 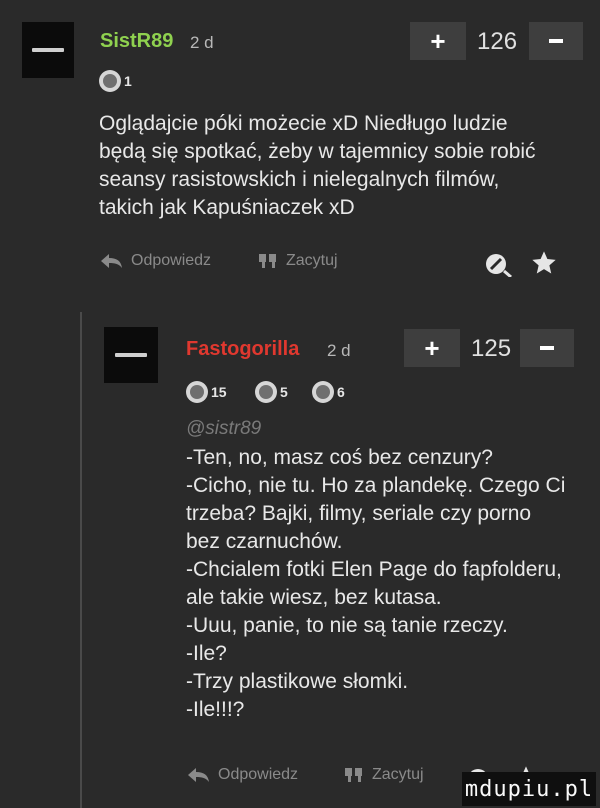 What do you see at coordinates (264, 541) in the screenshot?
I see `comment-line: bez czarnuchów.` at bounding box center [264, 541].